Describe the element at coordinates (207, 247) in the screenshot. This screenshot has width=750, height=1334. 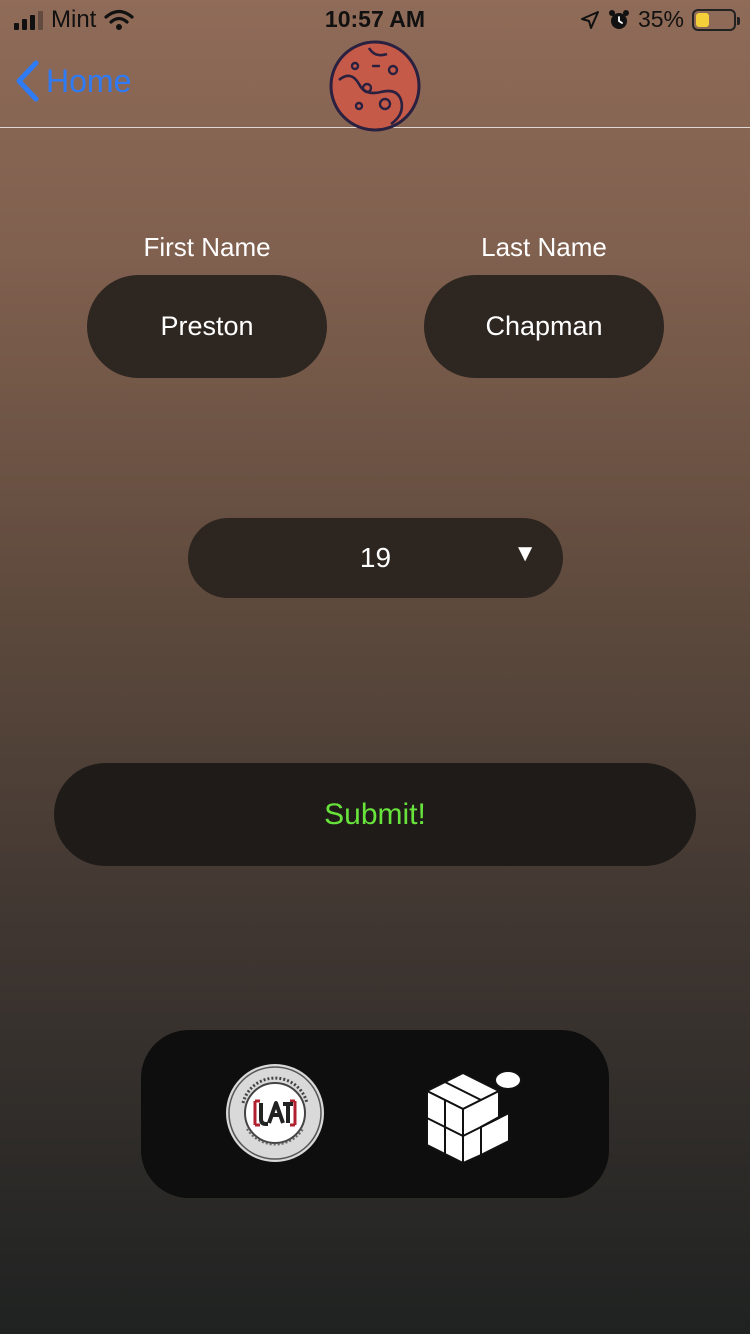
I see `first-name-label: First Name` at that location.